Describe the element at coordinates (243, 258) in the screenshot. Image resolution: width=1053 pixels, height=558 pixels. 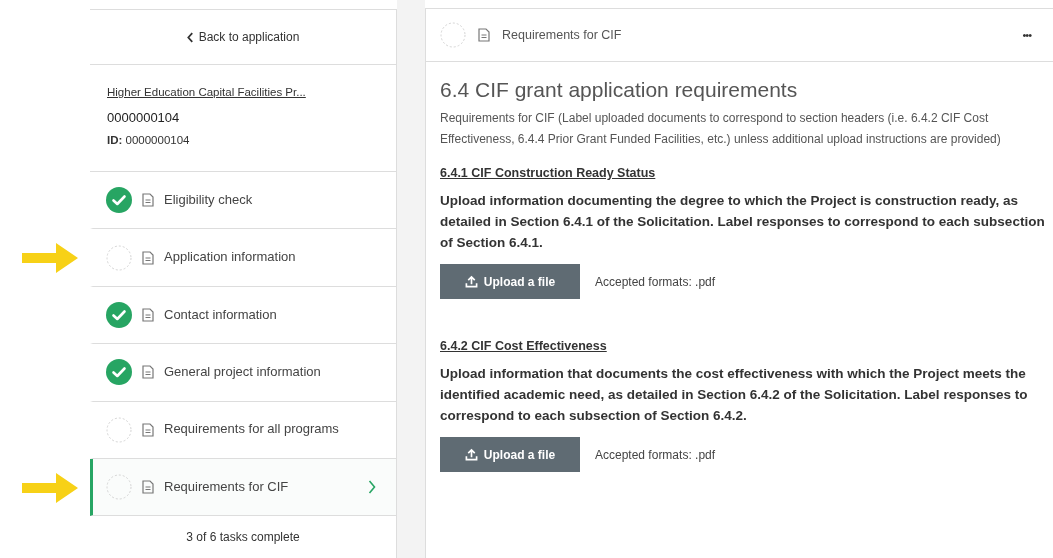
I see `task-item: Application information` at that location.